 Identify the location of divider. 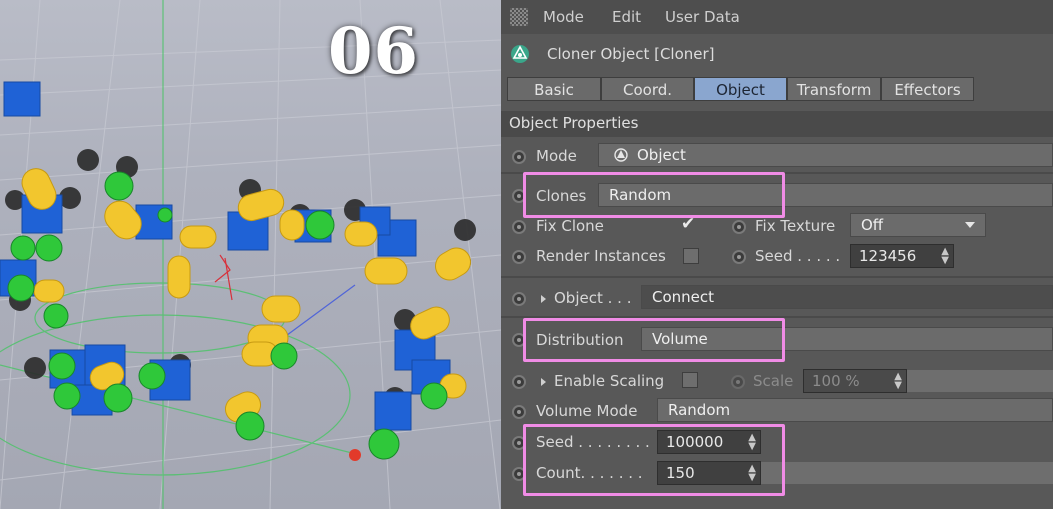
(777, 277).